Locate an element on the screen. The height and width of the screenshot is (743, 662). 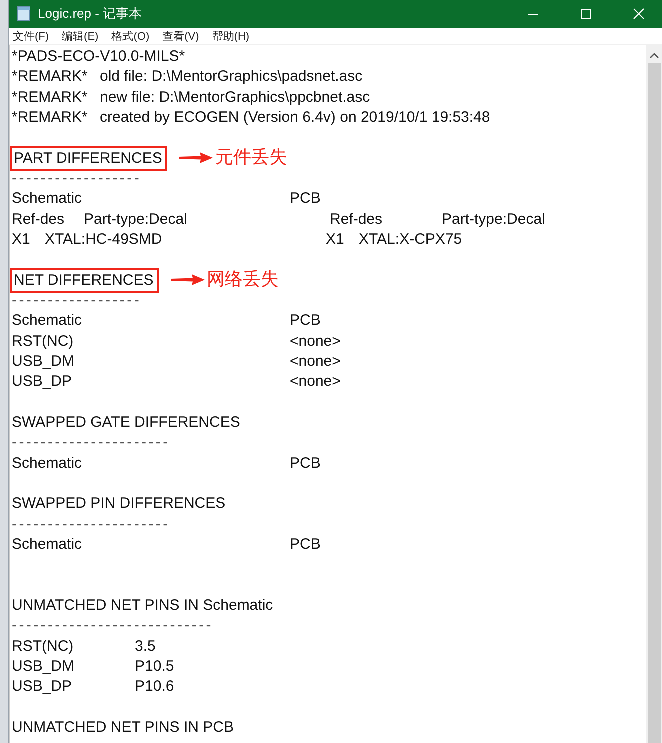
menu-item: 查看(V) is located at coordinates (181, 36).